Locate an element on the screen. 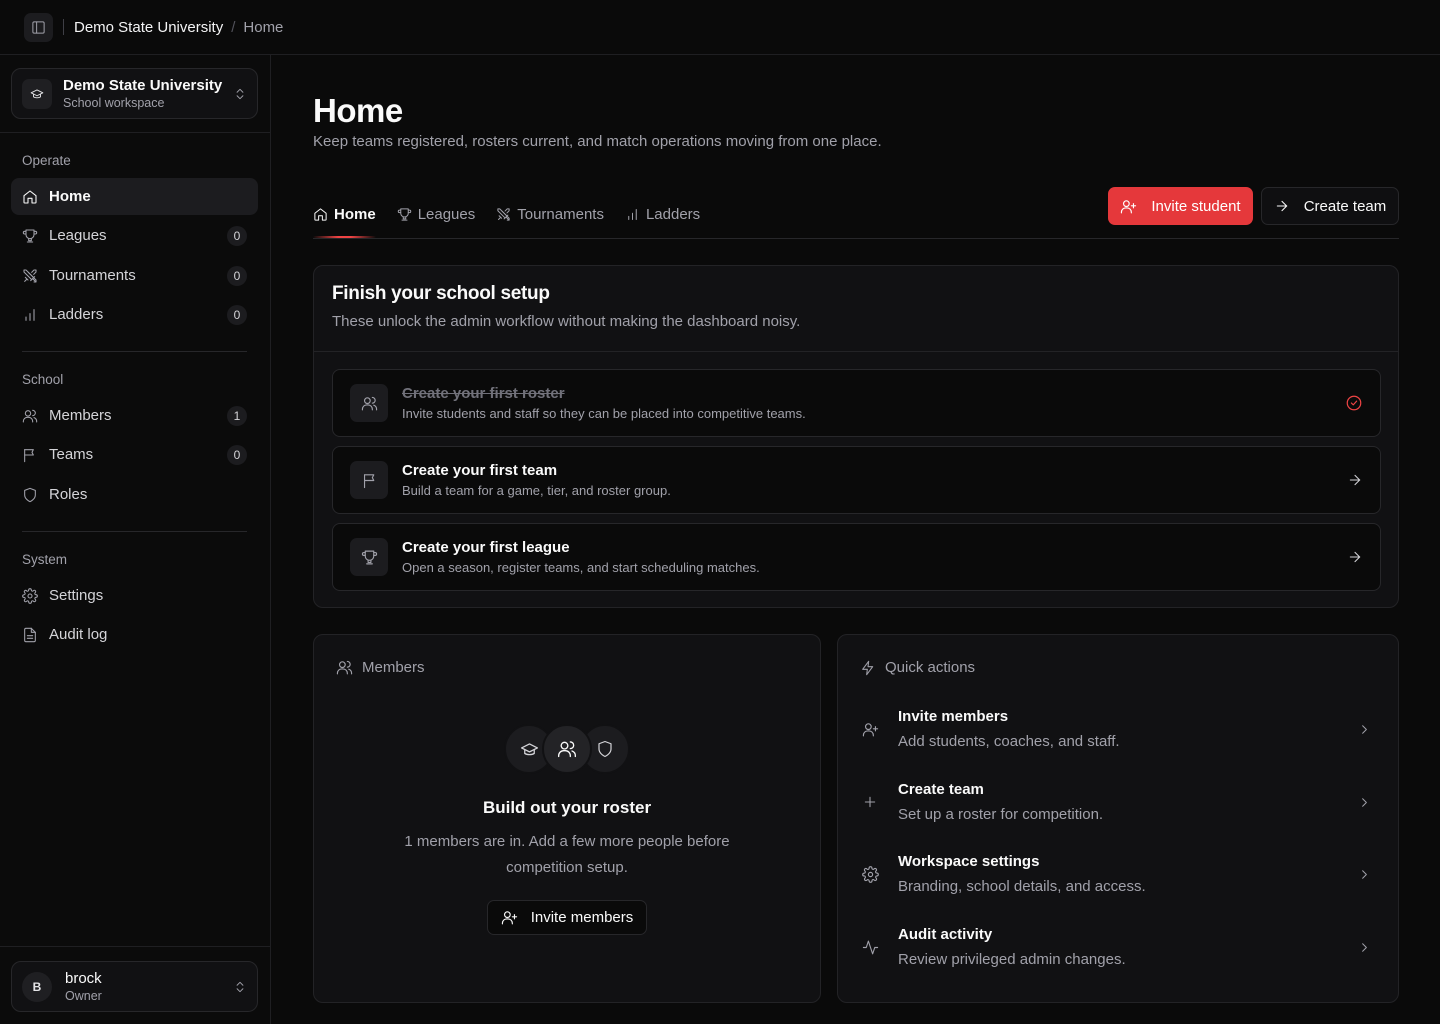 This screenshot has width=1440, height=1024. top-bar: Demo State University / Home is located at coordinates (720, 27).